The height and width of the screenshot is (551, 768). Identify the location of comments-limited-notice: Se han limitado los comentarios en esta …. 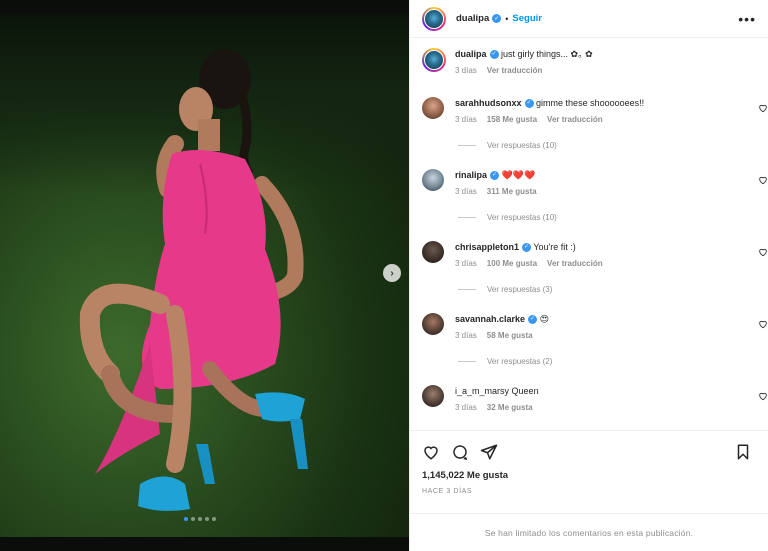
(589, 532).